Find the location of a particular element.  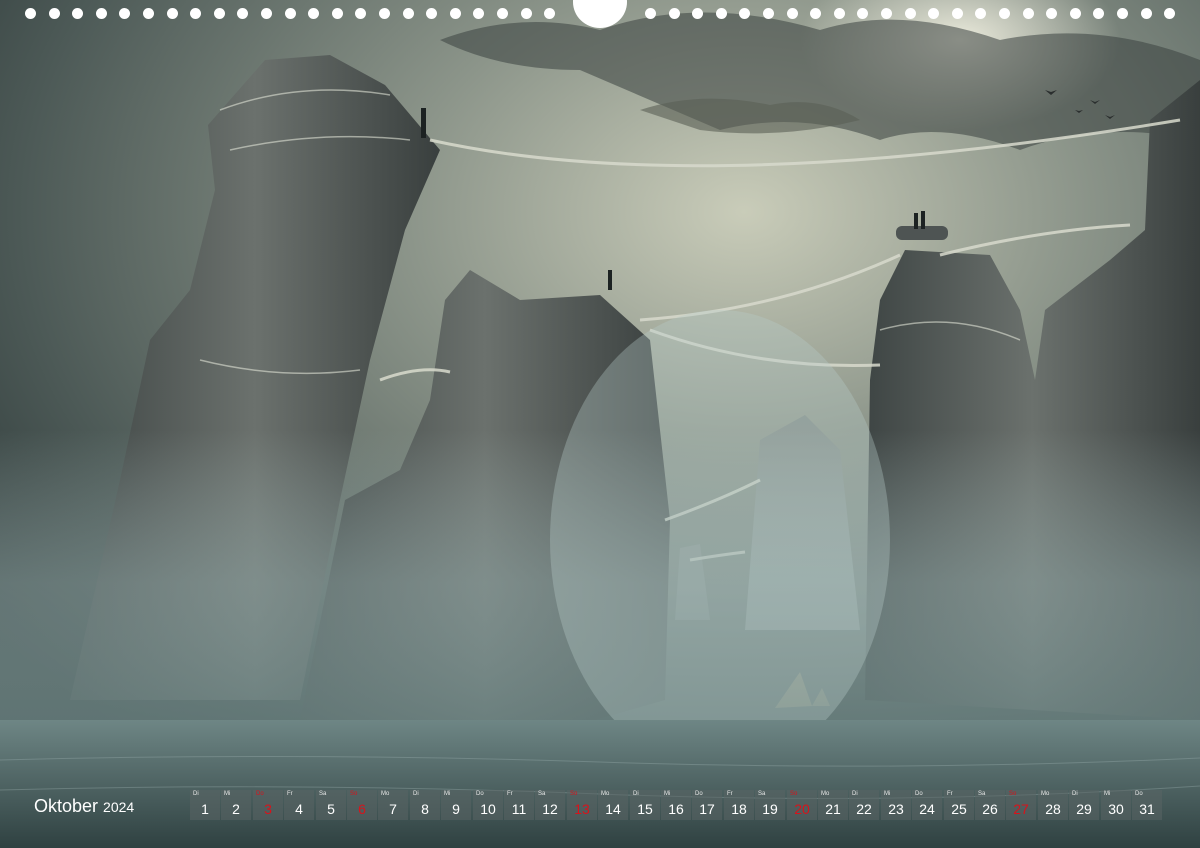

day-cell: Fr 11 is located at coordinates (519, 805).